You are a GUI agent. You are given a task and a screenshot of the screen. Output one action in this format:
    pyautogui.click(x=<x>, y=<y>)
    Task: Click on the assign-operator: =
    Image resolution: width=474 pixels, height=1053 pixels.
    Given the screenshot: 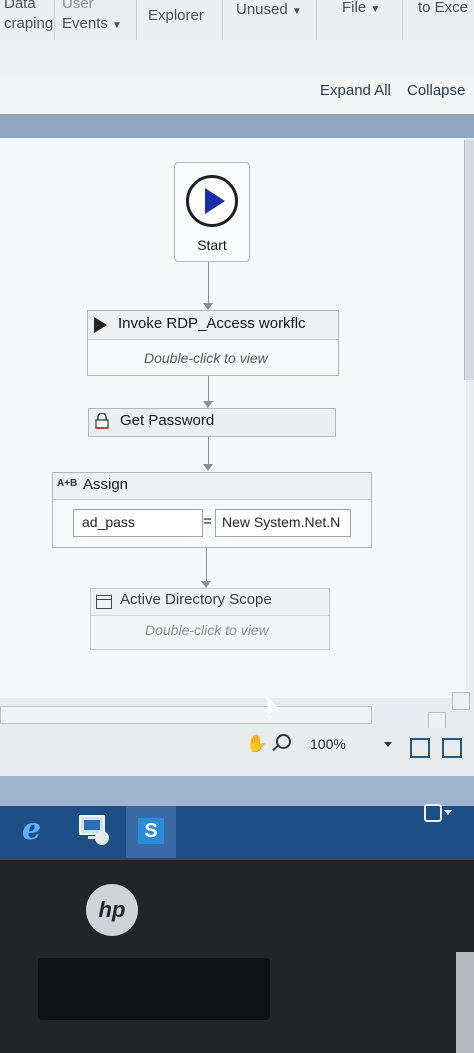 What is the action you would take?
    pyautogui.click(x=207, y=521)
    